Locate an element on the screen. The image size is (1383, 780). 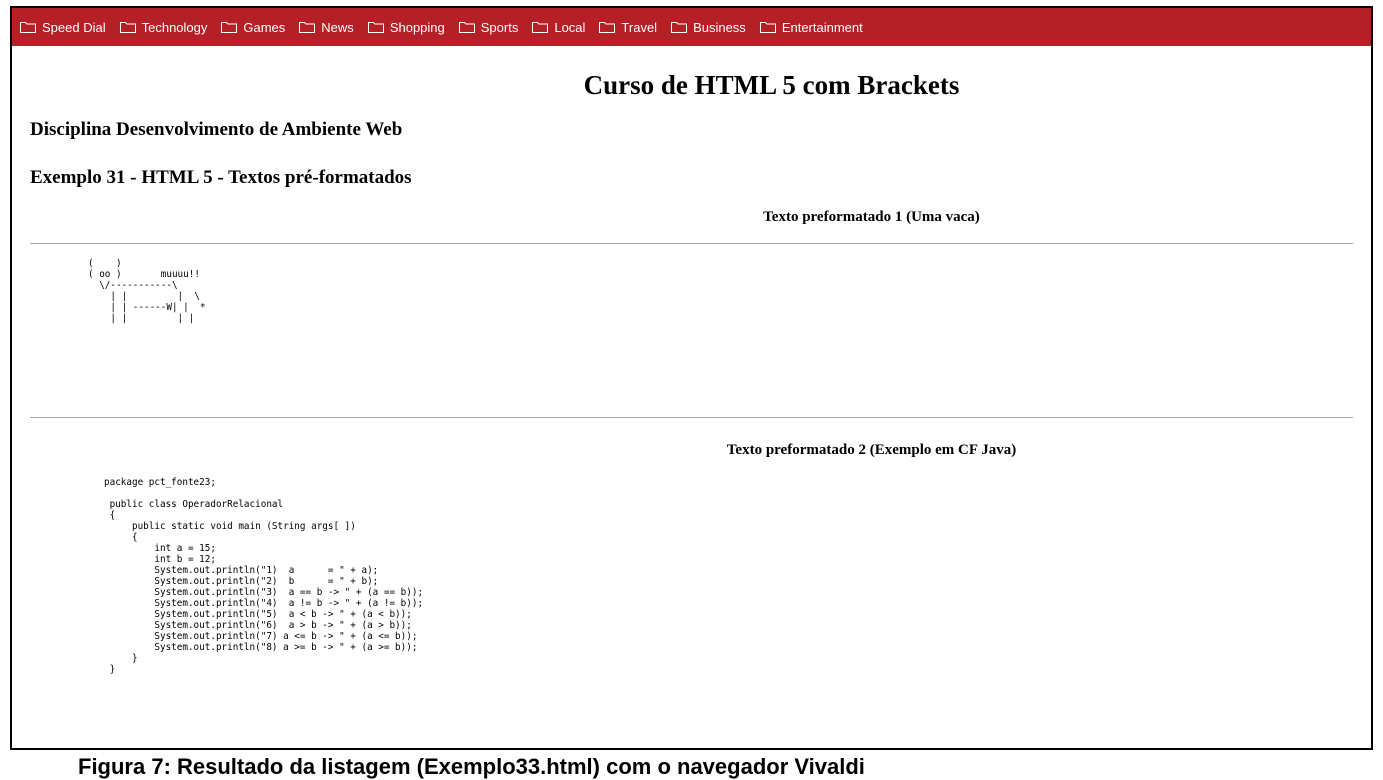
bookmark-label: Entertainment is located at coordinates (822, 27).